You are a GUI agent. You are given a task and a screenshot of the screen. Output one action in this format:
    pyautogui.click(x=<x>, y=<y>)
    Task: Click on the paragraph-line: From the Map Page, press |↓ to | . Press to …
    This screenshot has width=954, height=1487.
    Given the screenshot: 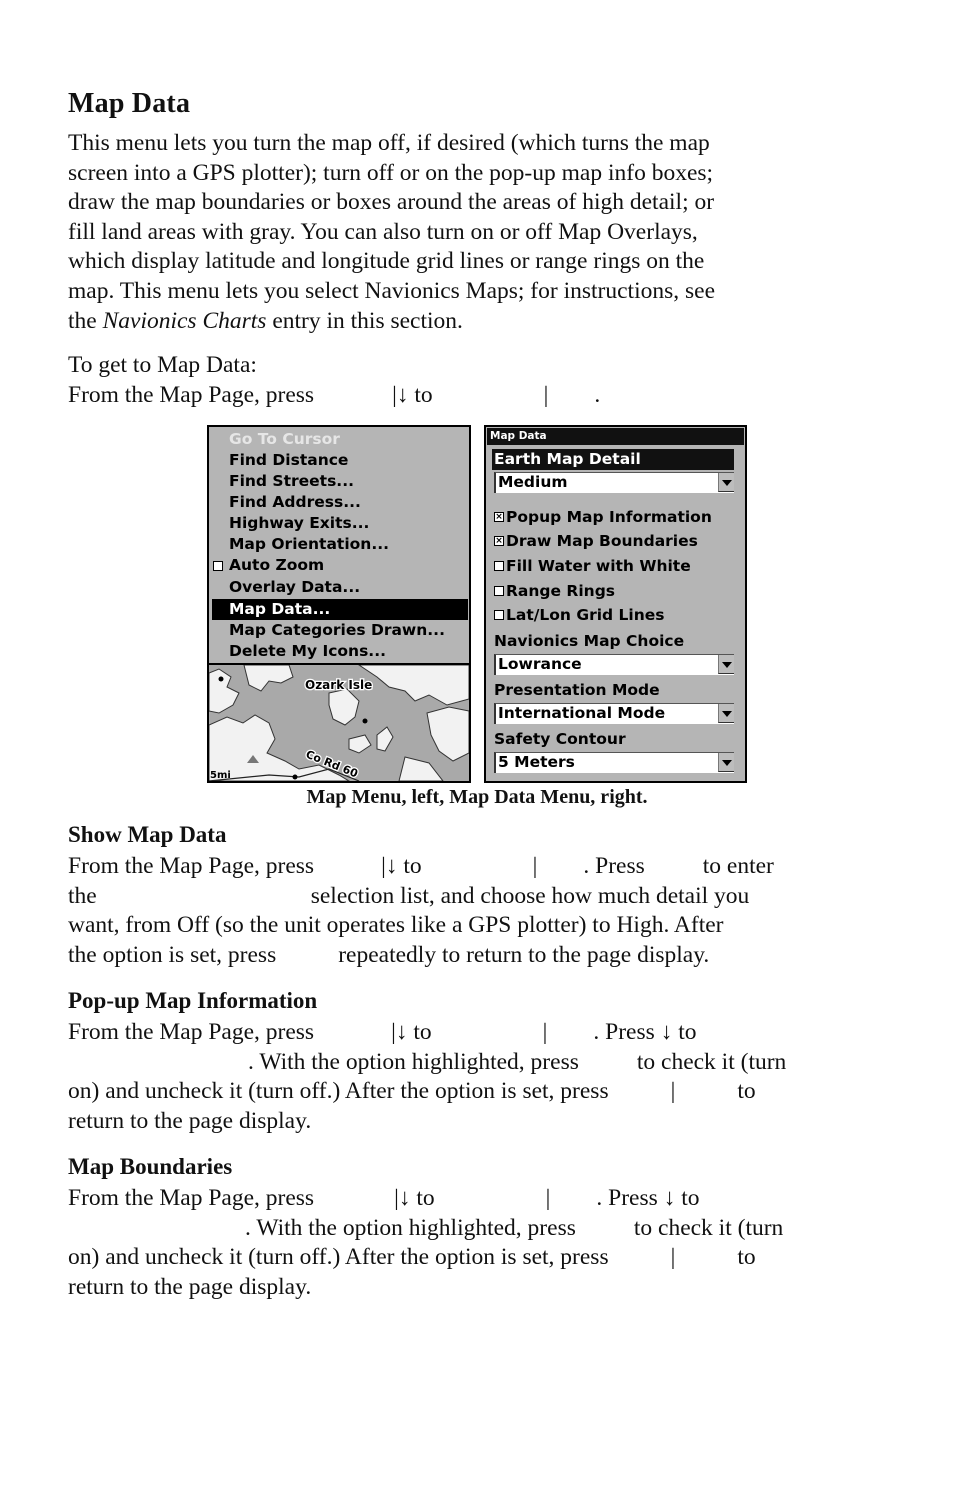 What is the action you would take?
    pyautogui.click(x=477, y=867)
    